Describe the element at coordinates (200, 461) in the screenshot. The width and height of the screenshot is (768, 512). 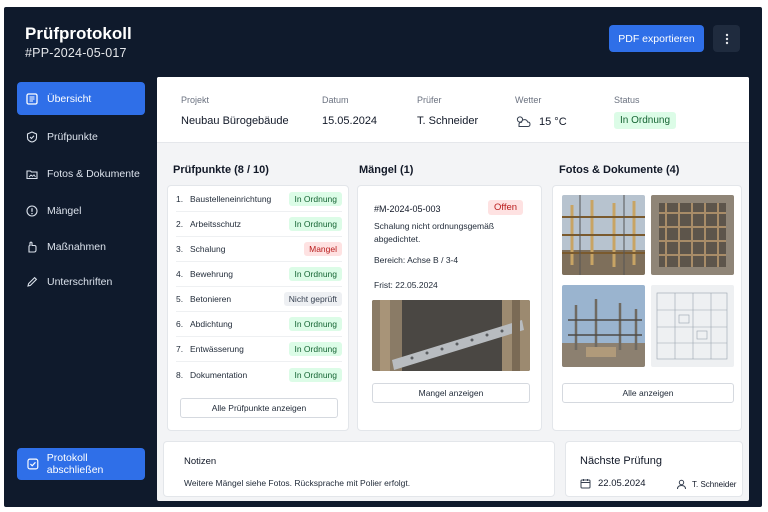
I see `notes-title: Notizen` at that location.